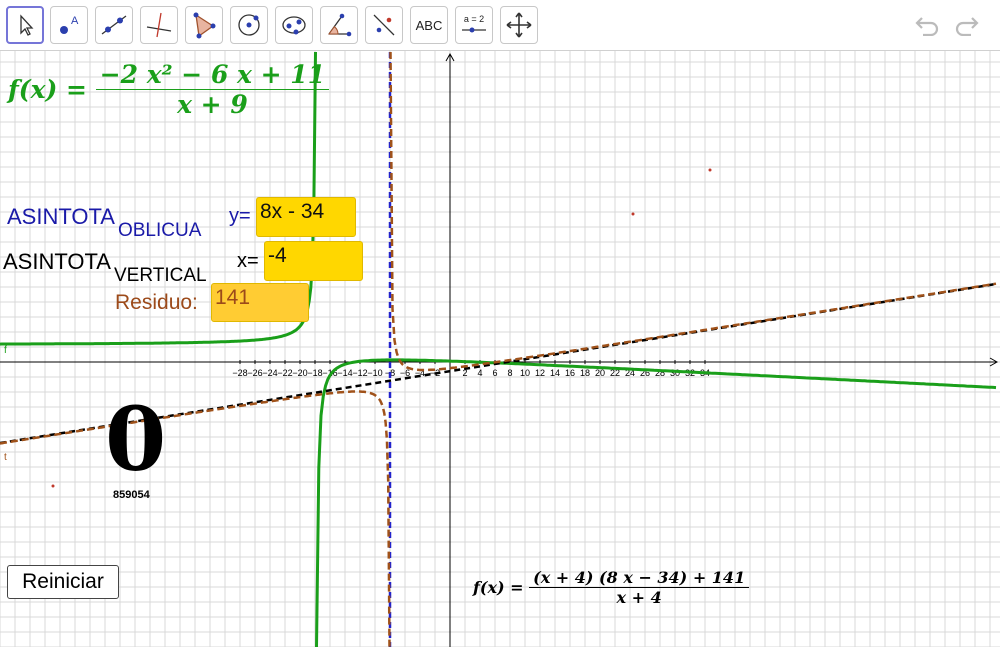 This screenshot has height=647, width=1000. What do you see at coordinates (284, 373) in the screenshot?
I see `x-tick-label: −22` at bounding box center [284, 373].